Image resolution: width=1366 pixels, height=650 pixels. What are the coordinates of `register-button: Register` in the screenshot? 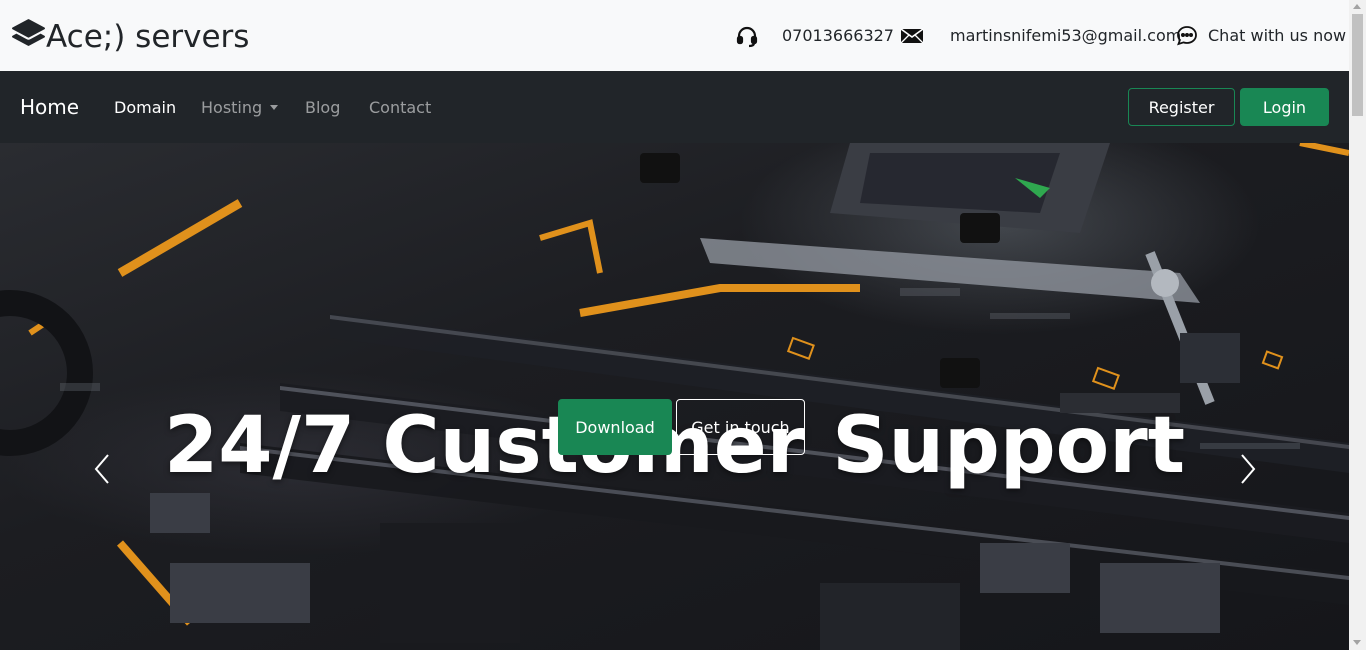 It's located at (1181, 107).